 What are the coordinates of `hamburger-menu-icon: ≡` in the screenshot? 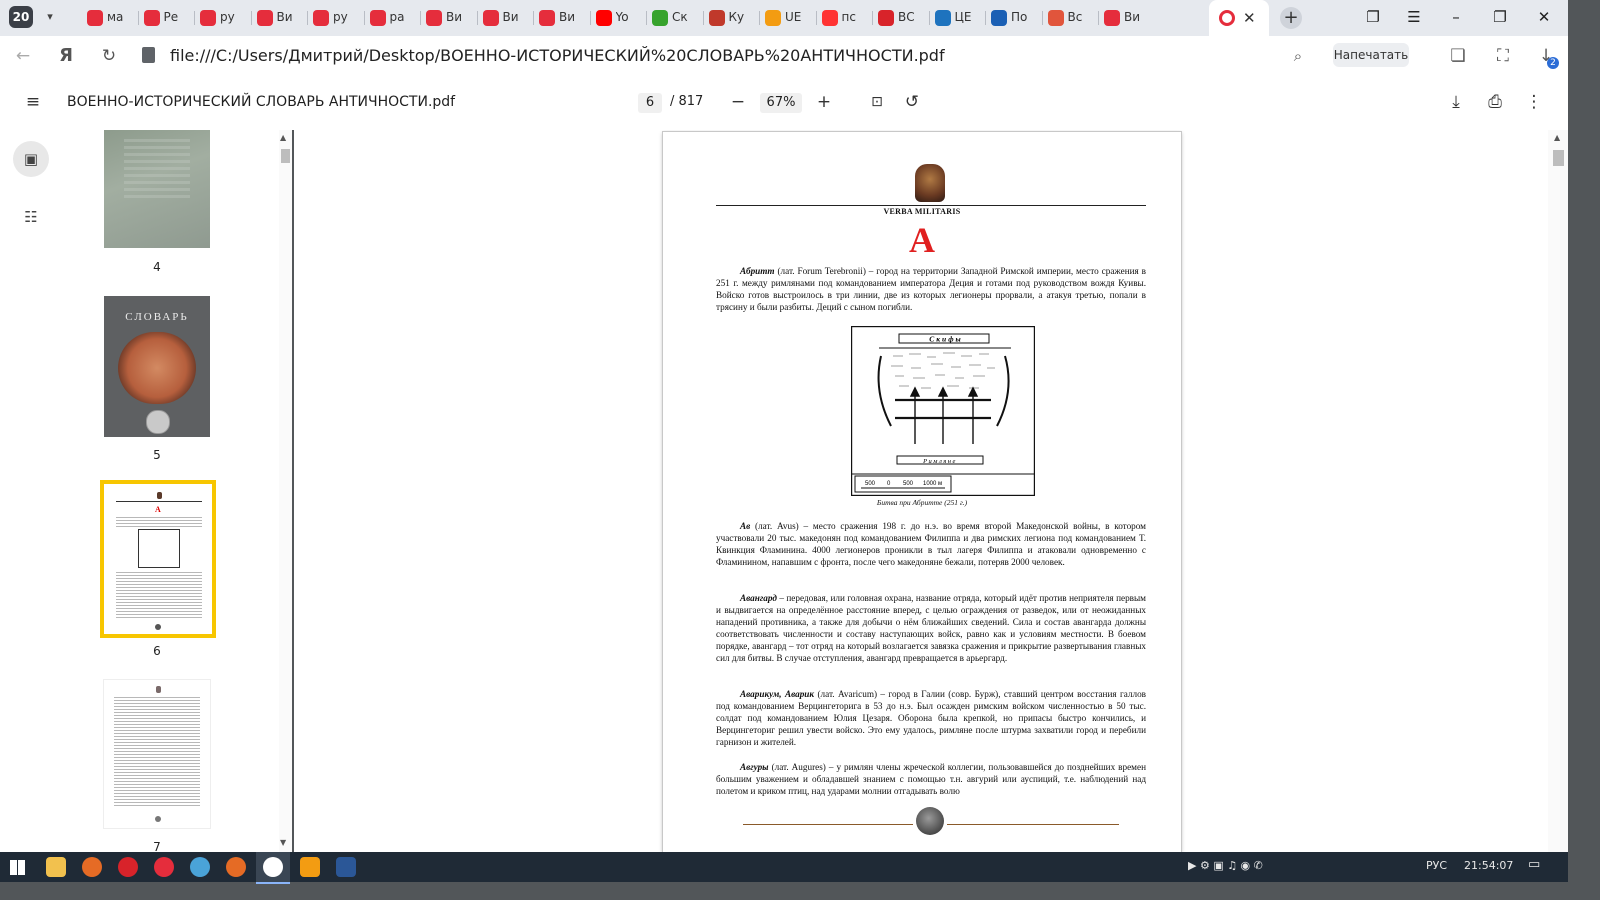 It's located at (33, 102).